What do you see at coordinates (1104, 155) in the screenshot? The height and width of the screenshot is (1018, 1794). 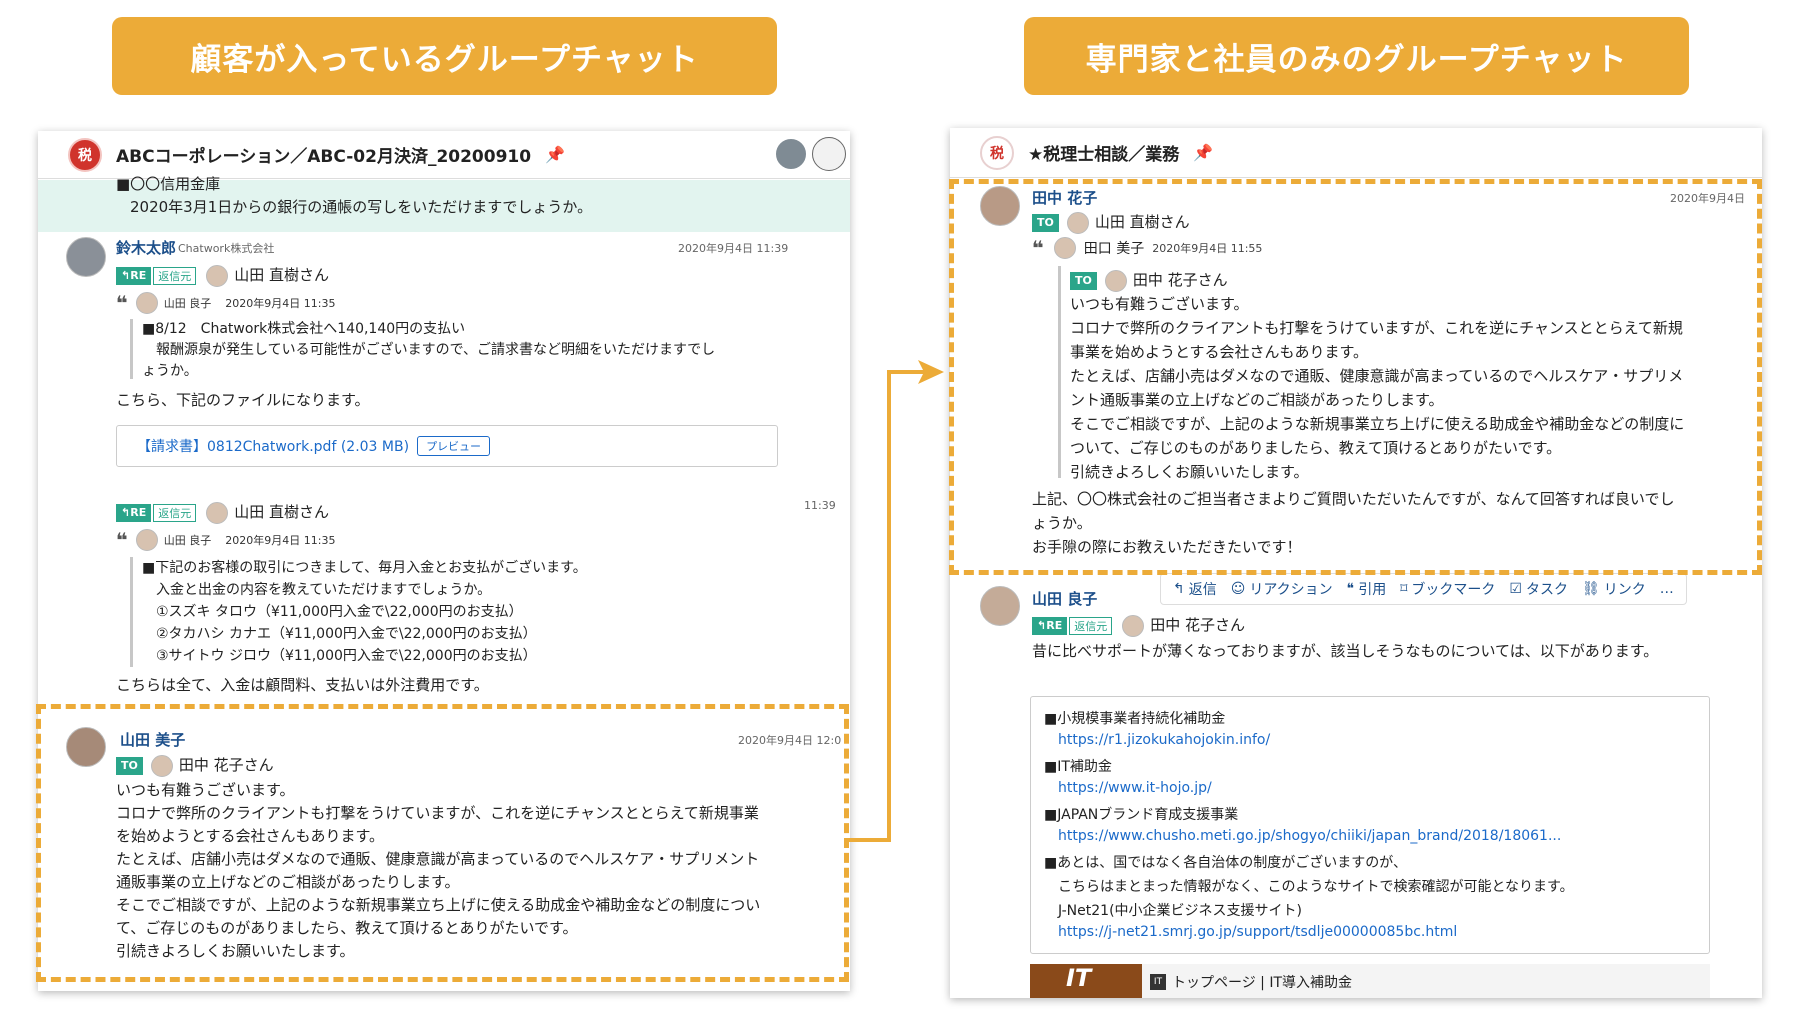 I see `room-title: ★税理士相談／業務` at bounding box center [1104, 155].